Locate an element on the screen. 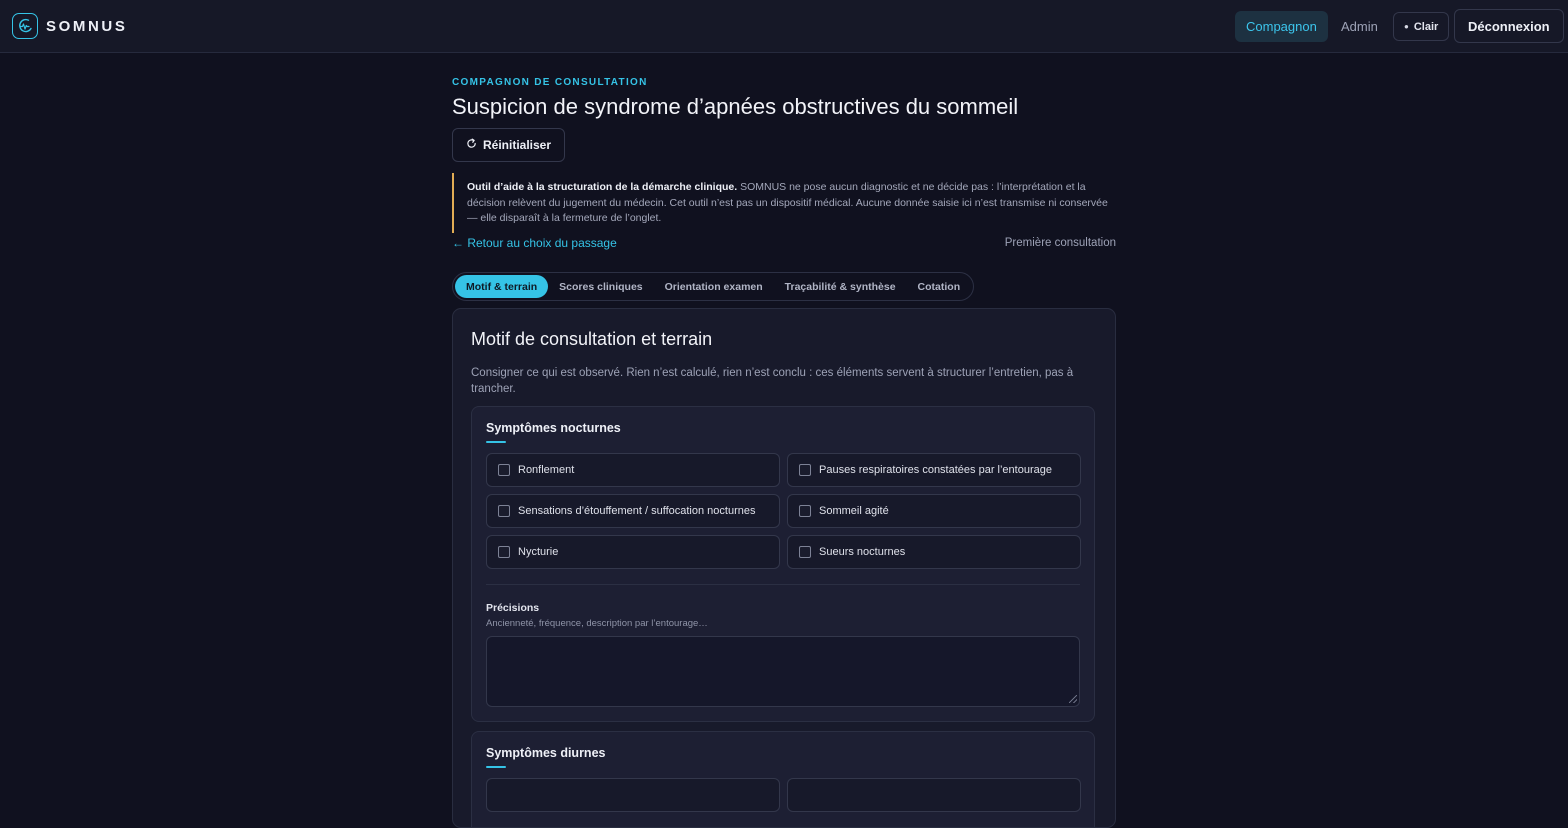 This screenshot has height=828, width=1568. details-textarea is located at coordinates (783, 671).